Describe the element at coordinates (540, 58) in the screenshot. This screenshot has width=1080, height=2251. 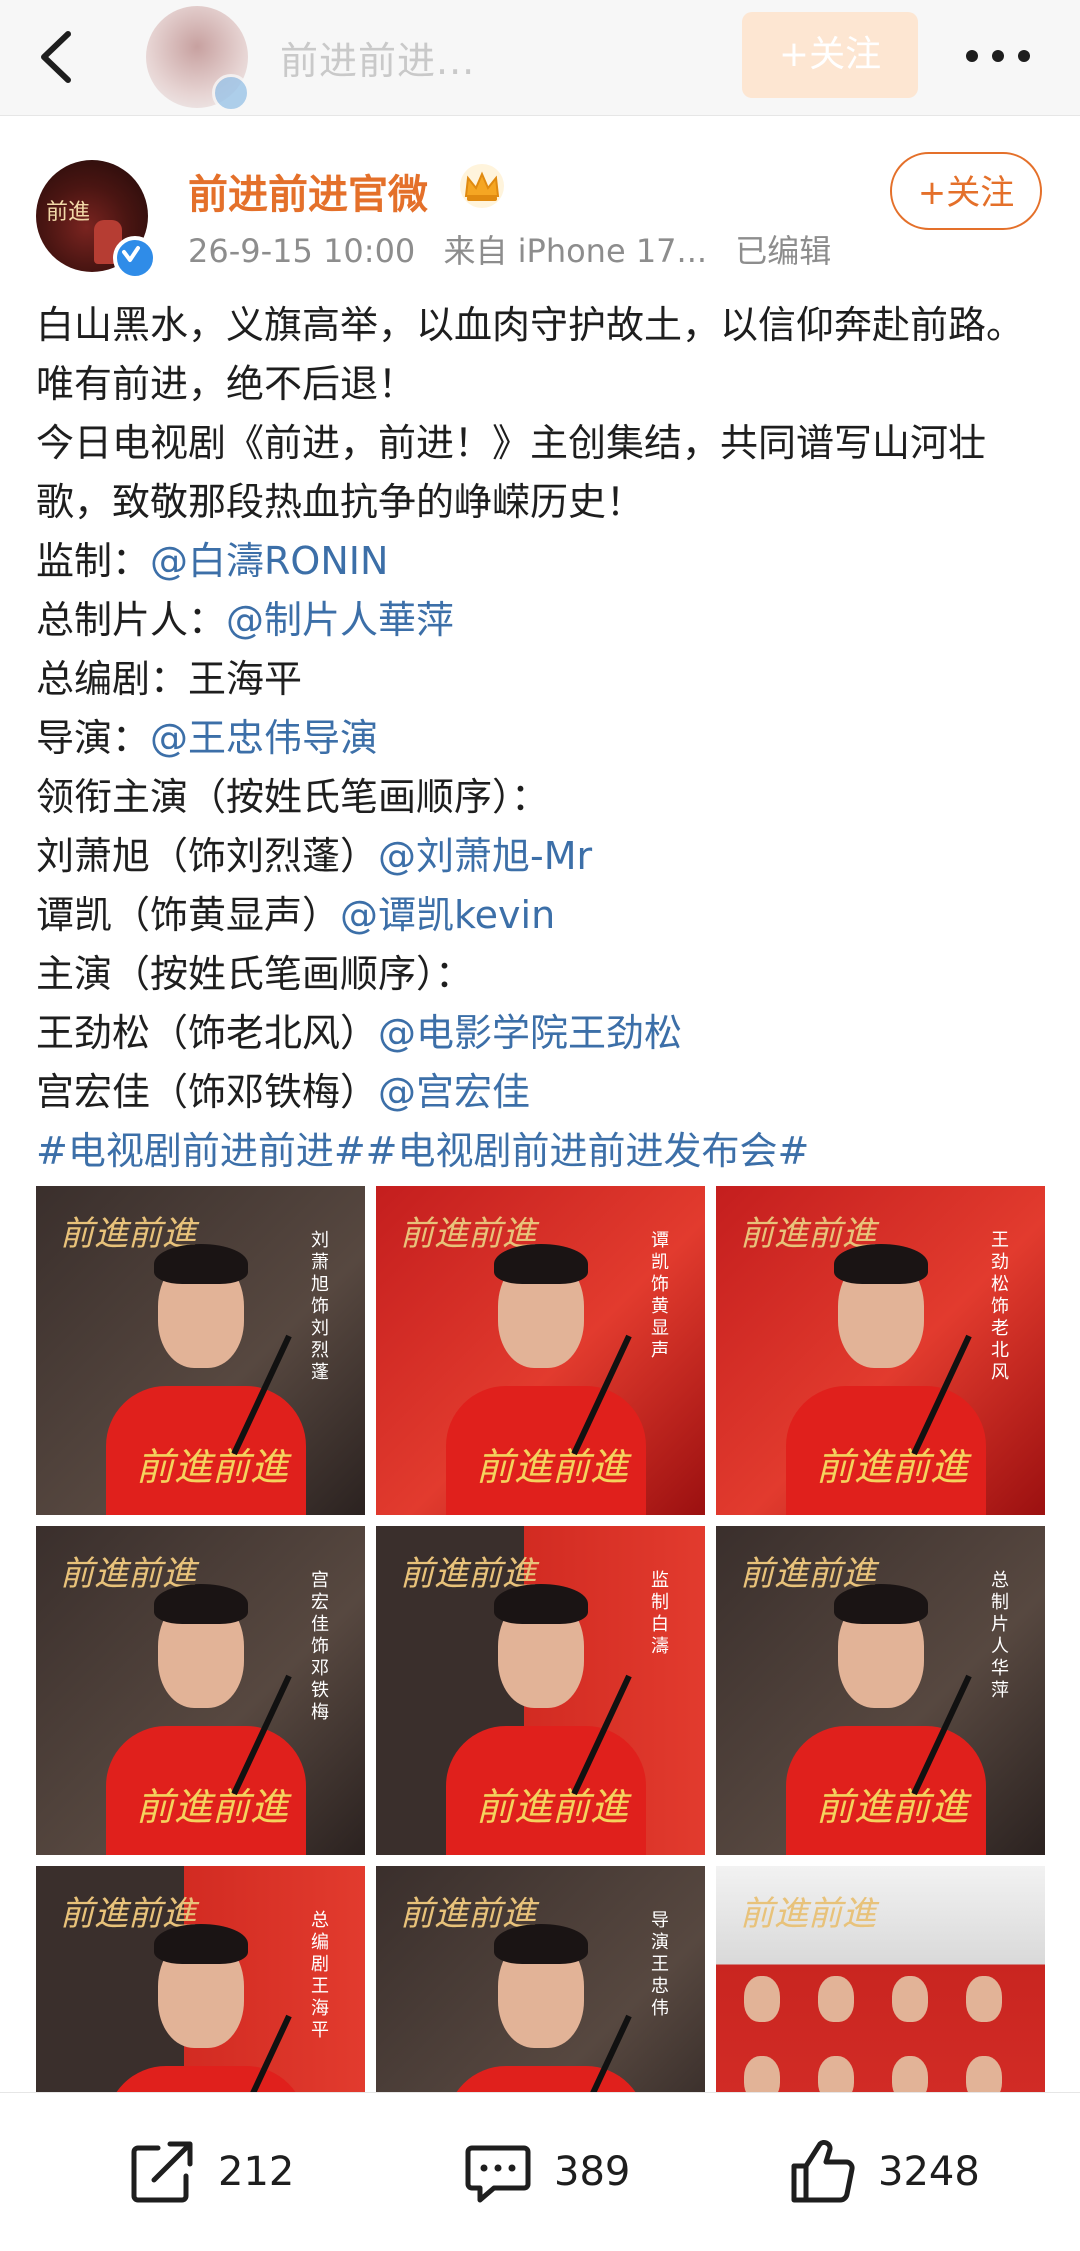
I see `top-nav-bar: 前进前进... +关注` at that location.